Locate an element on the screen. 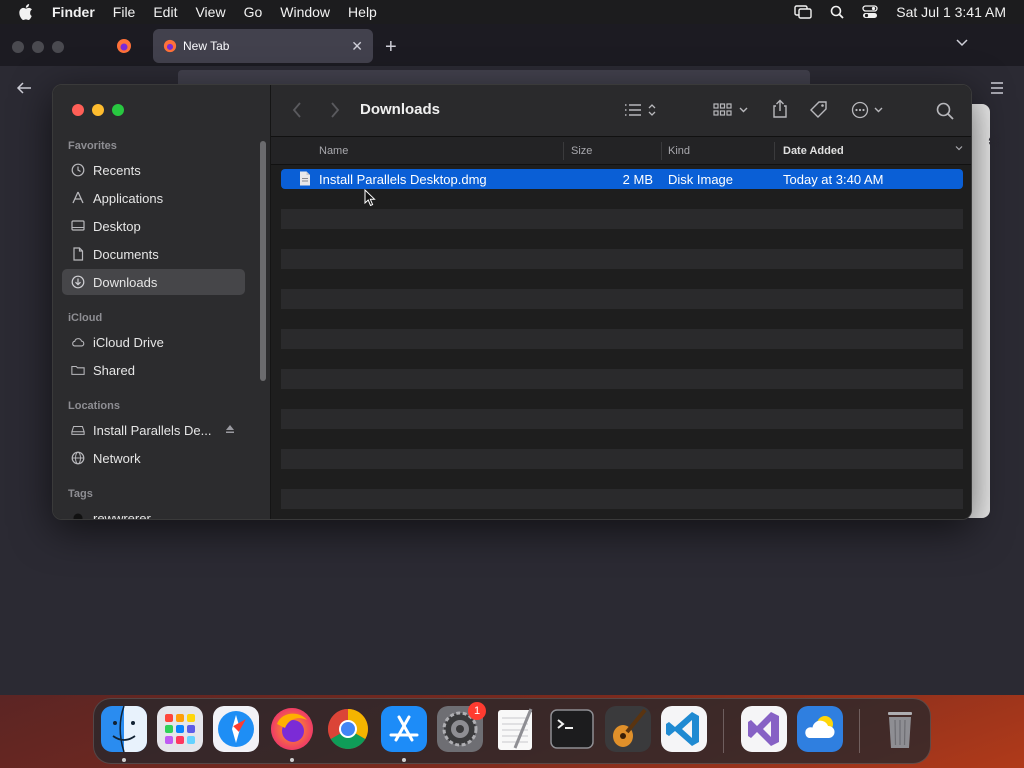 This screenshot has width=1024, height=768. forward-icon is located at coordinates (335, 110).